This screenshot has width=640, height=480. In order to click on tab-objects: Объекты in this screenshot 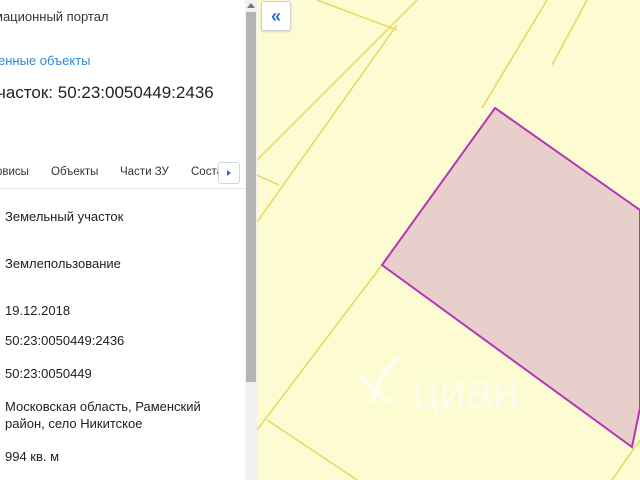, I will do `click(74, 172)`.